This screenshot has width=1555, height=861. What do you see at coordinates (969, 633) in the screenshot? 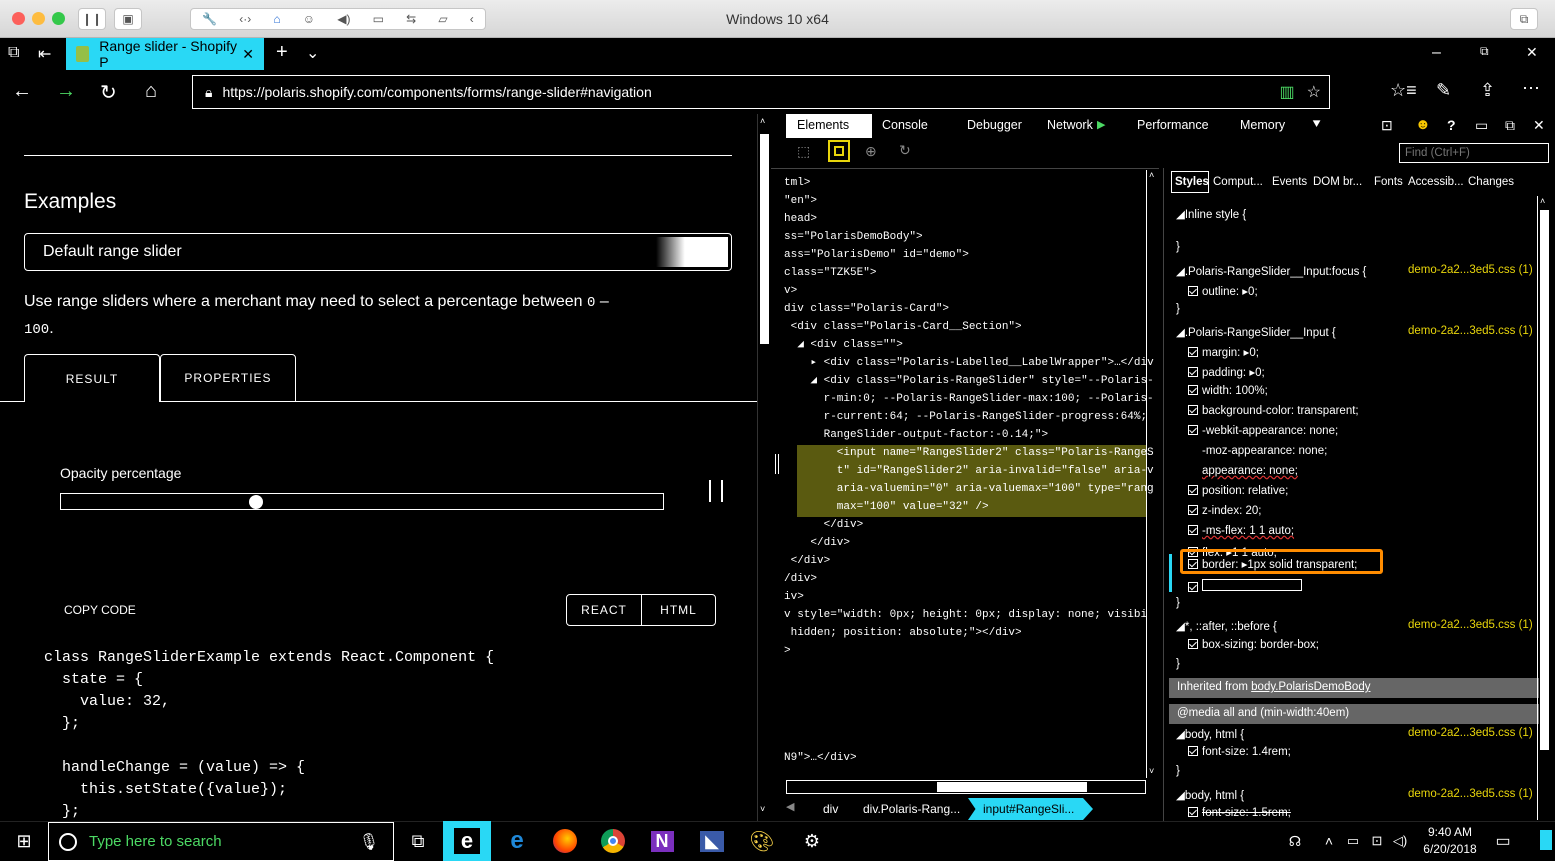
I see `dom-node-line: hidden; position: absolute;"></div>` at bounding box center [969, 633].